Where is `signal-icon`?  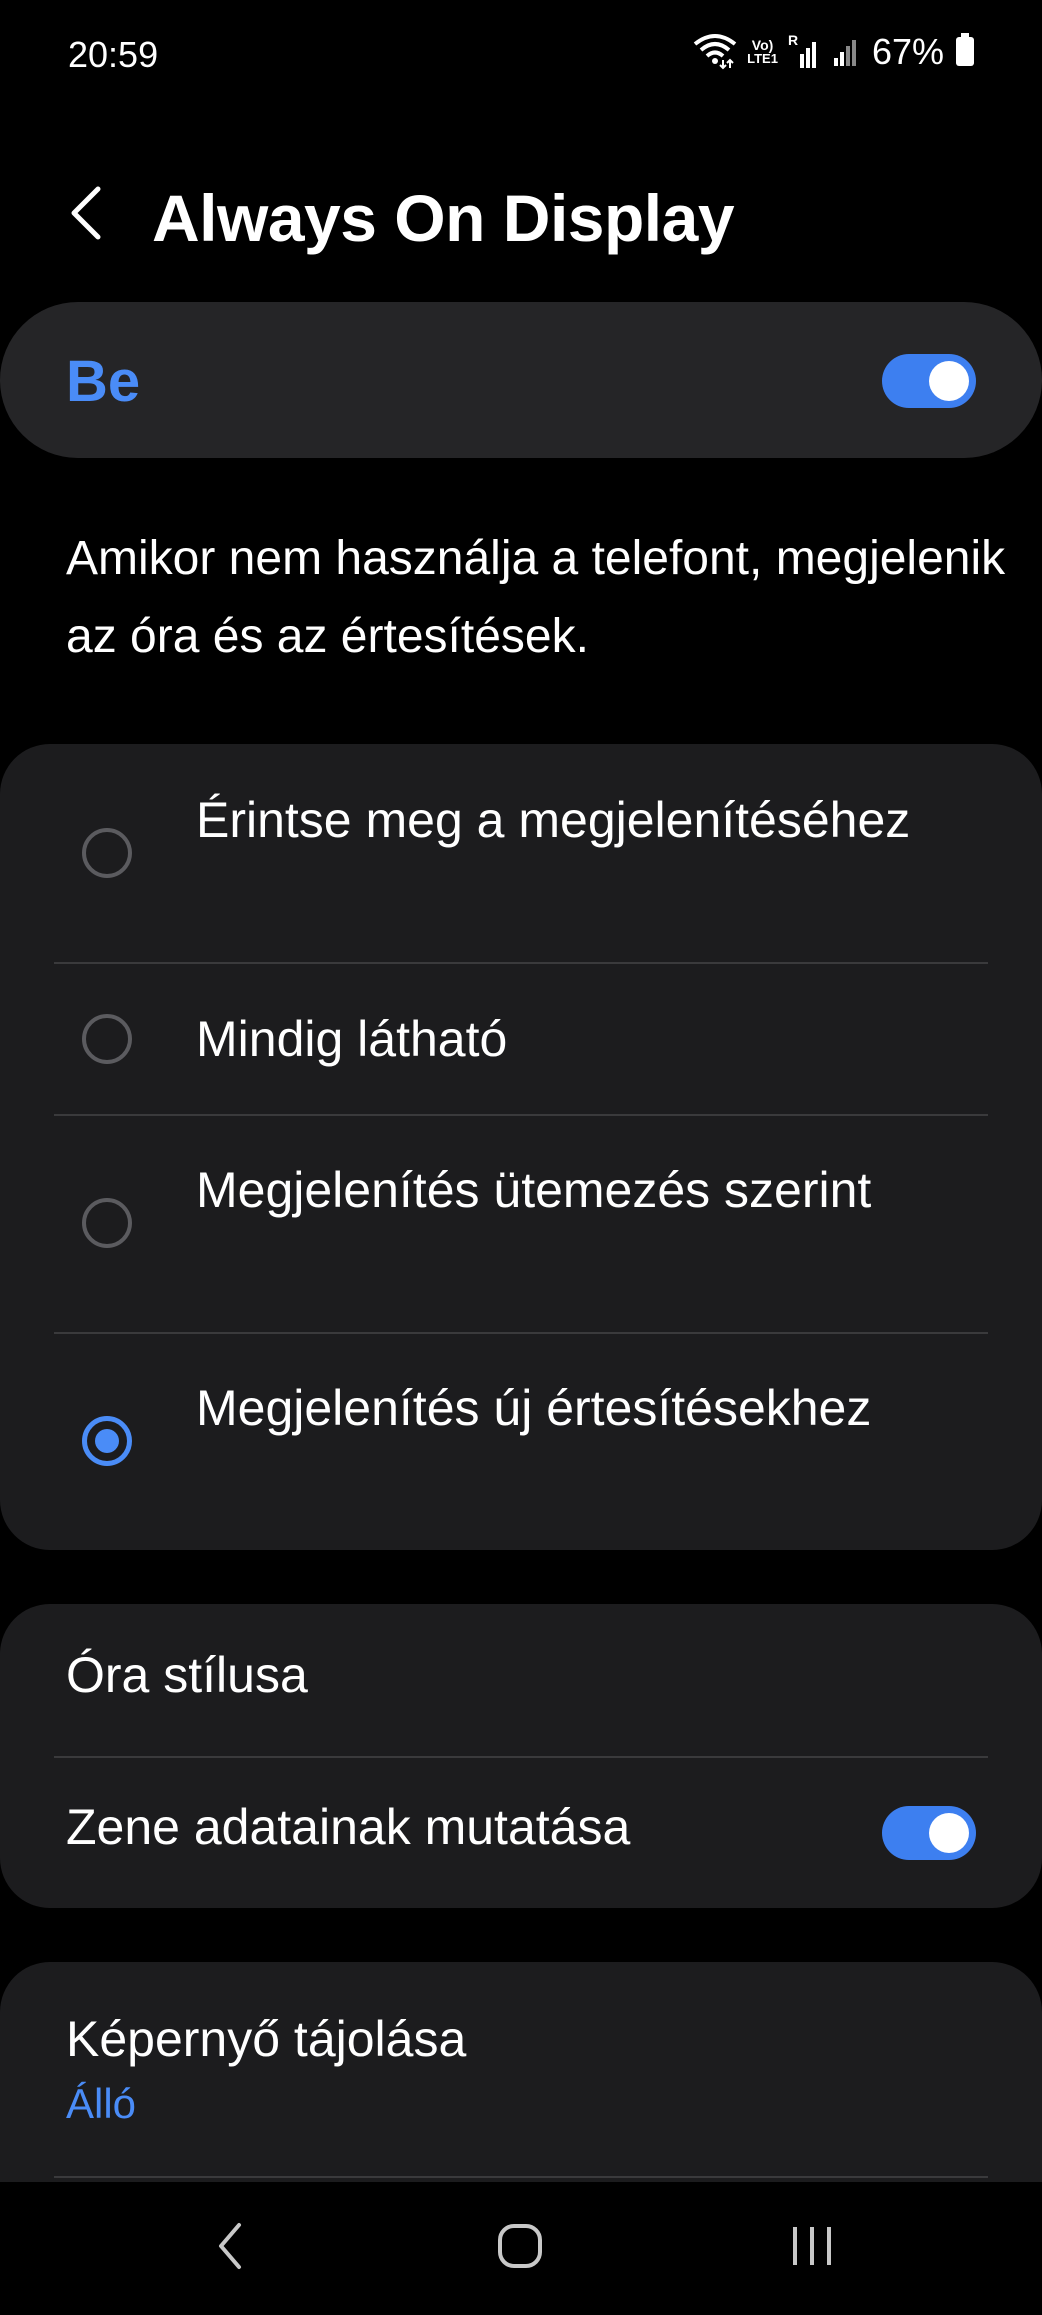 signal-icon is located at coordinates (846, 52).